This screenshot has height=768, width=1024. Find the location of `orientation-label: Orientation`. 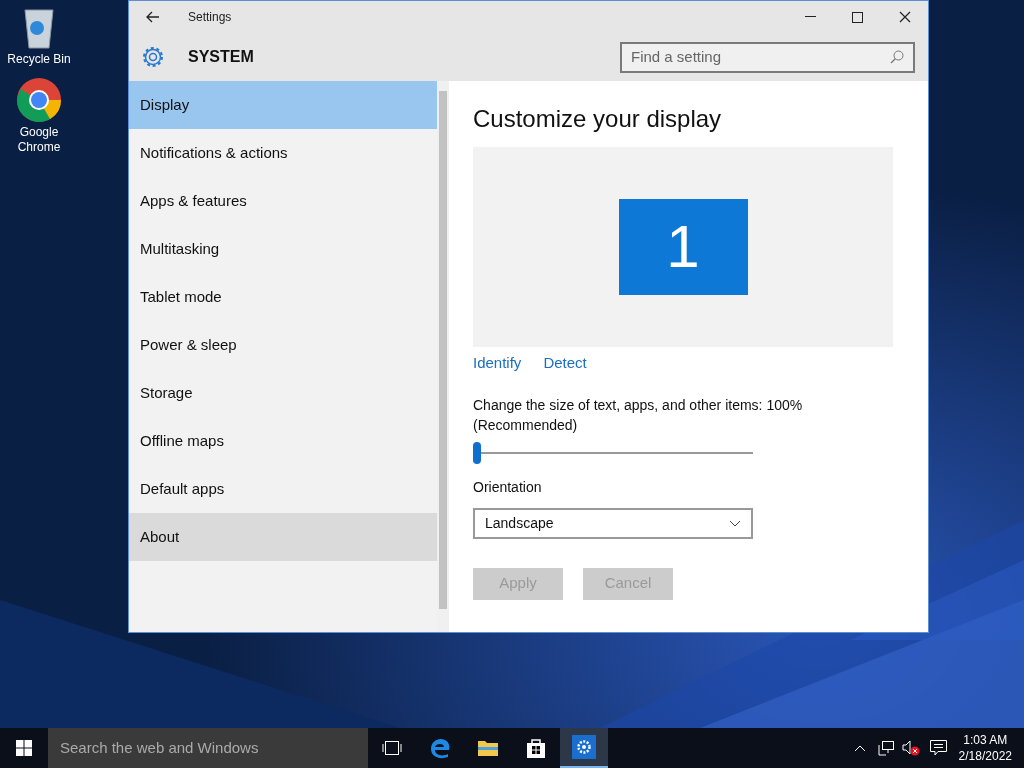

orientation-label: Orientation is located at coordinates (508, 487).